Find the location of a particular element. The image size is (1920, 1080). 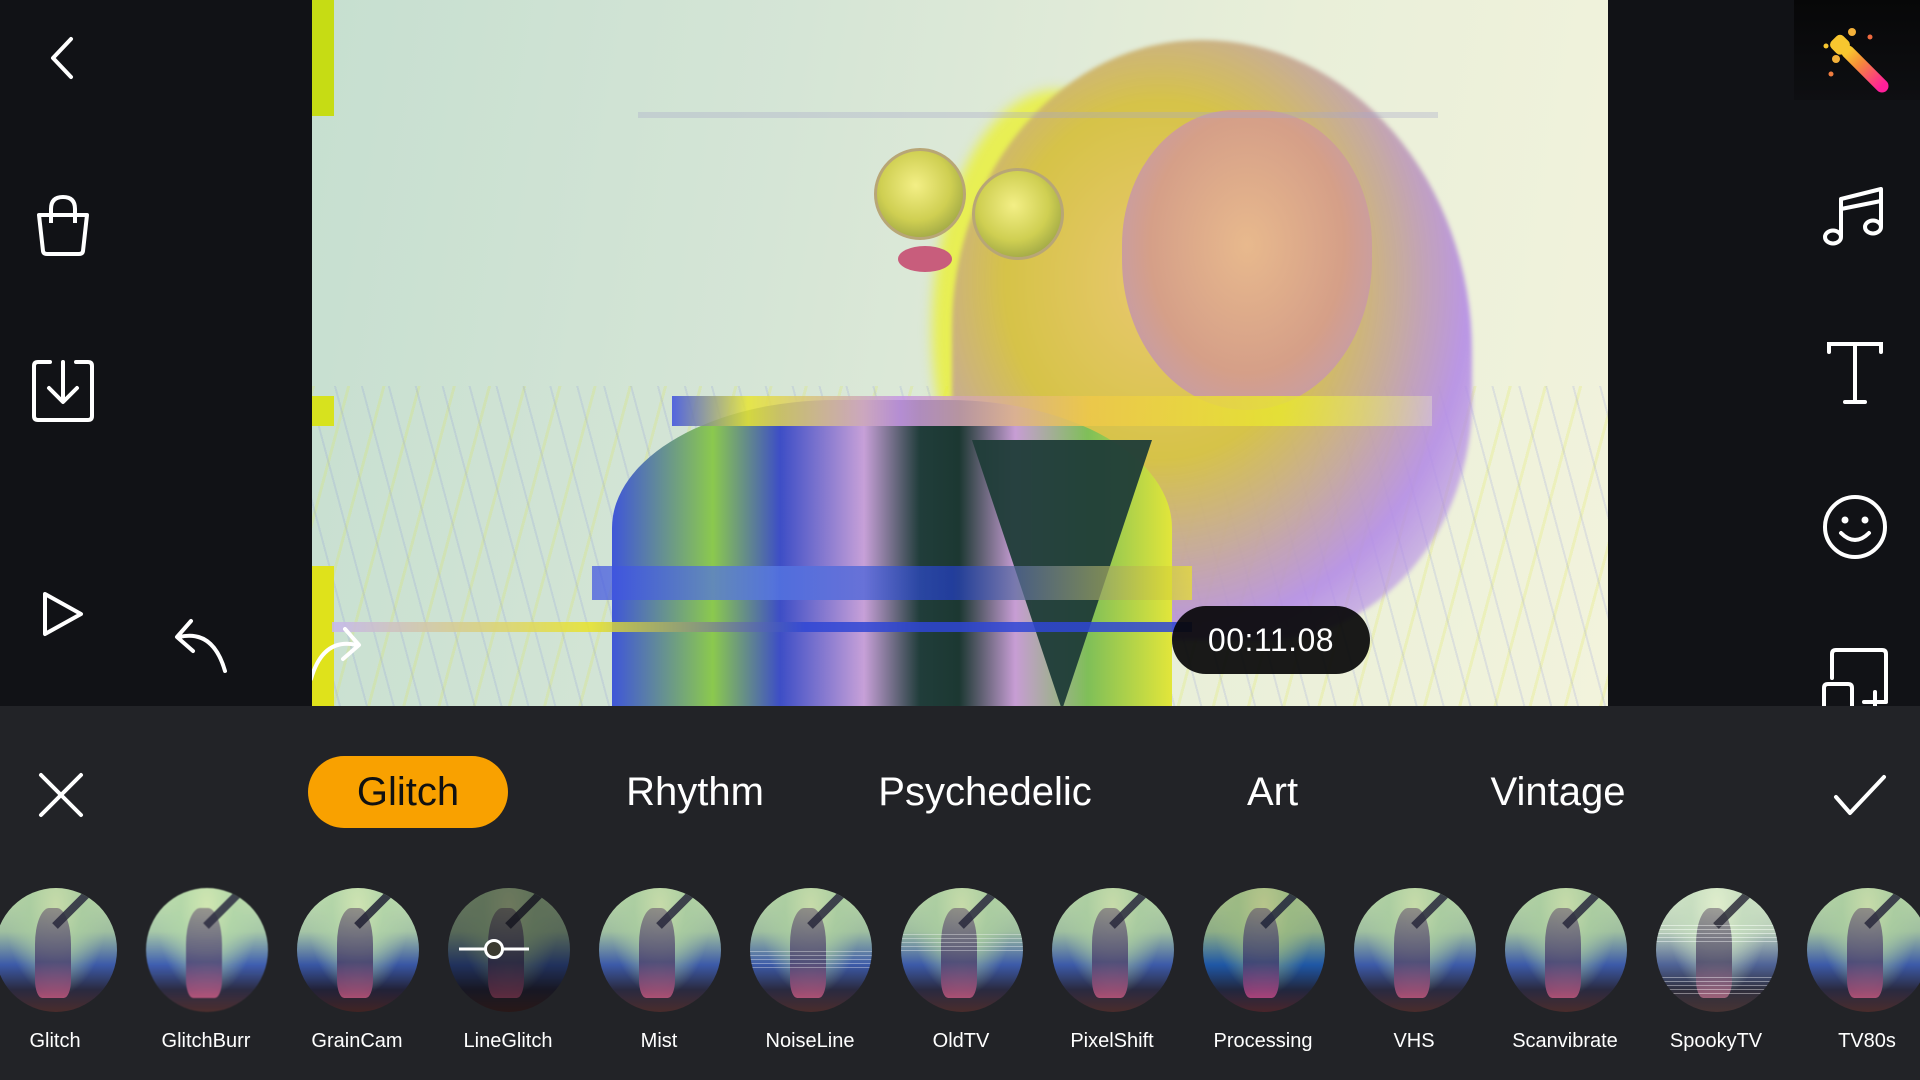

effect-item-graincam: GrainCam is located at coordinates (357, 976).